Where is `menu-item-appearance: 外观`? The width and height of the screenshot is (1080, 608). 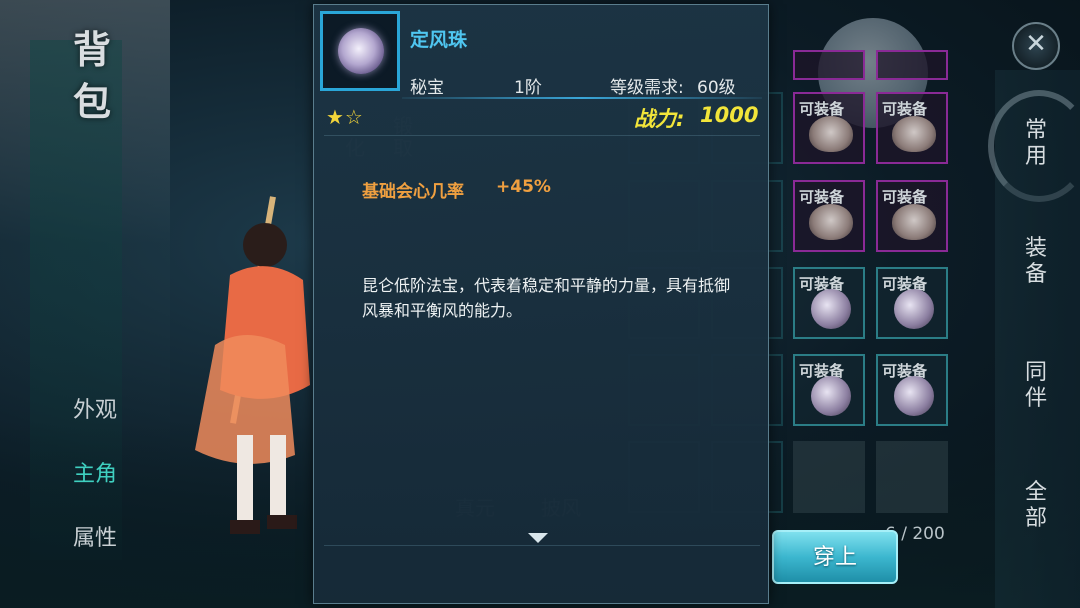
menu-item-appearance: 外观 is located at coordinates (95, 408).